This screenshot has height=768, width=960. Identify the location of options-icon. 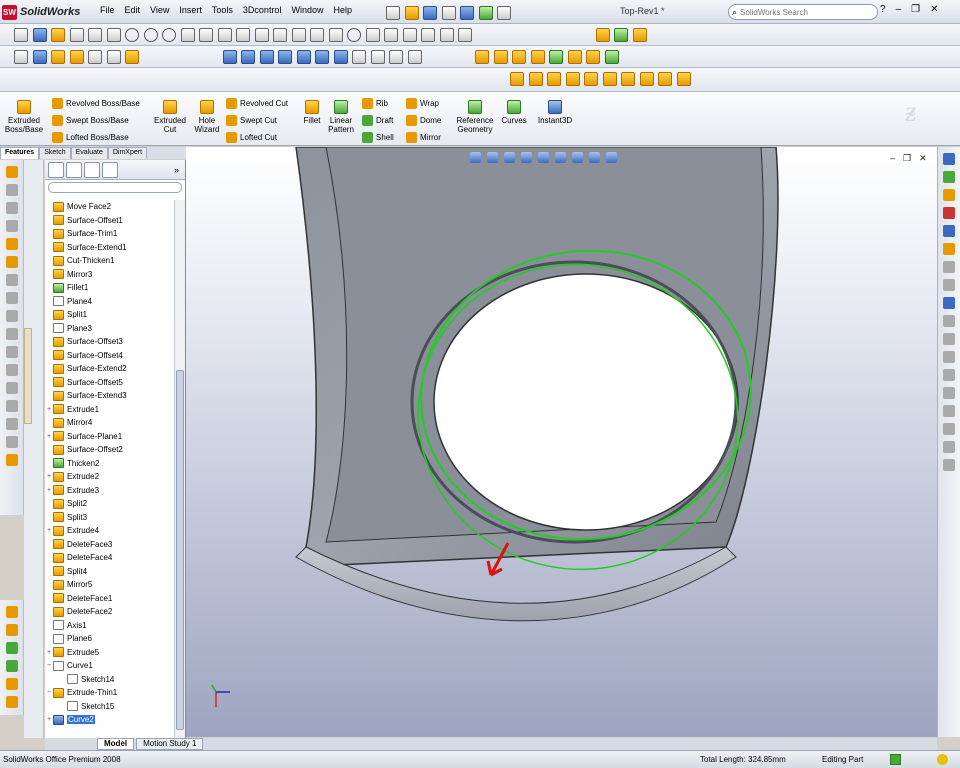
(504, 13).